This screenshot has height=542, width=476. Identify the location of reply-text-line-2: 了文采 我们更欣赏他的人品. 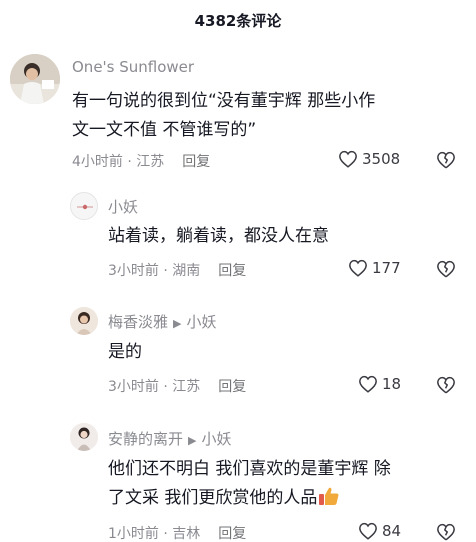
(213, 498).